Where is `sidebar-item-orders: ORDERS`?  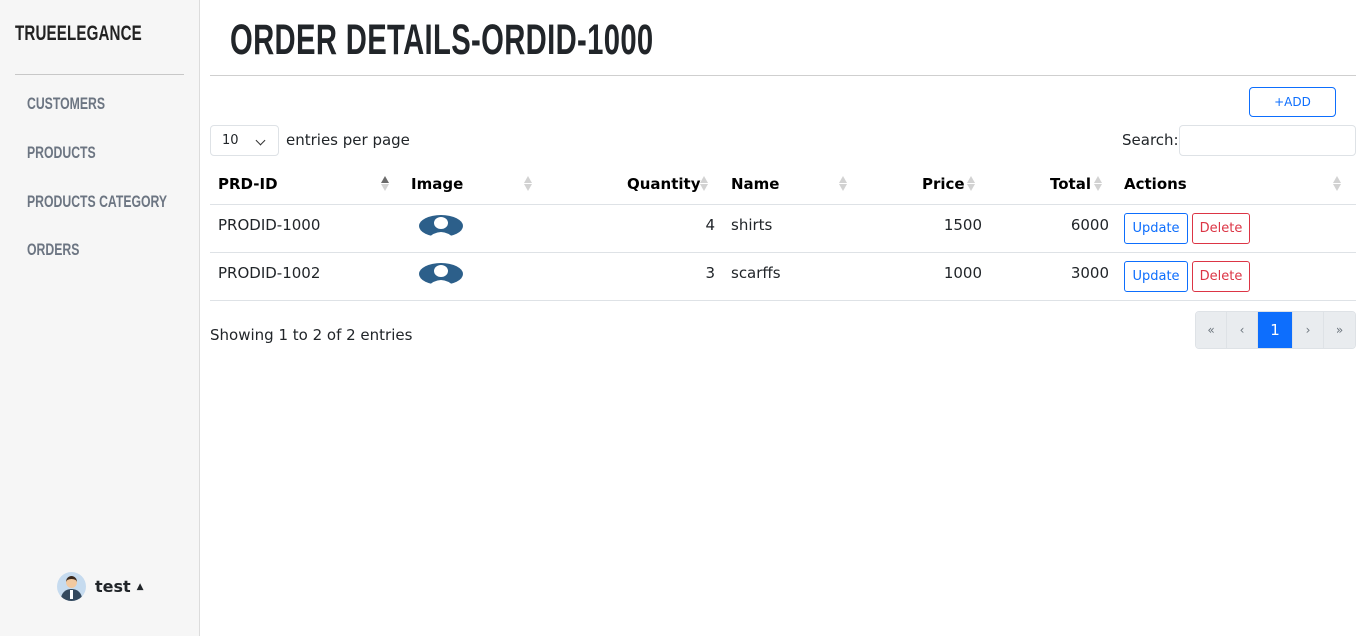
sidebar-item-orders: ORDERS is located at coordinates (53, 250).